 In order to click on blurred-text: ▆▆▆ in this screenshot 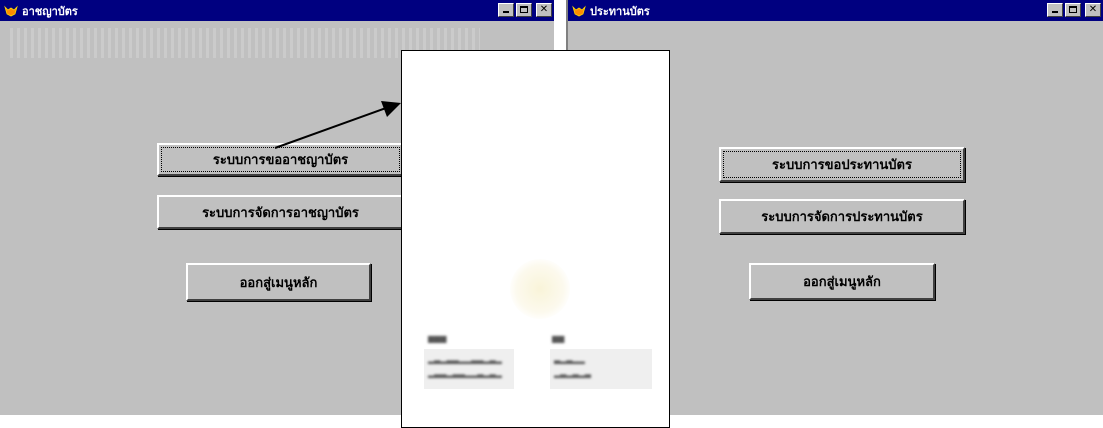, I will do `click(437, 338)`.